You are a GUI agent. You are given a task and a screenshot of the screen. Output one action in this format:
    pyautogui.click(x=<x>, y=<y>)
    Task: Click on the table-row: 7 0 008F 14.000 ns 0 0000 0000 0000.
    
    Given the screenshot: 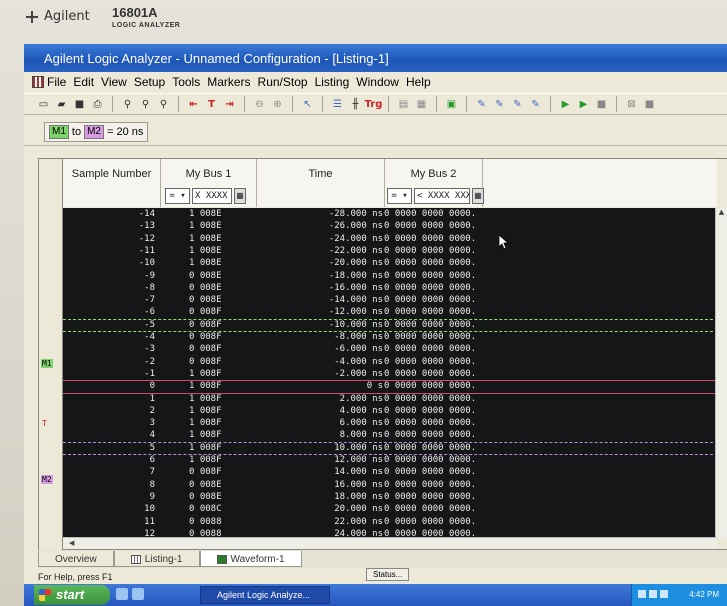 What is the action you would take?
    pyautogui.click(x=390, y=472)
    